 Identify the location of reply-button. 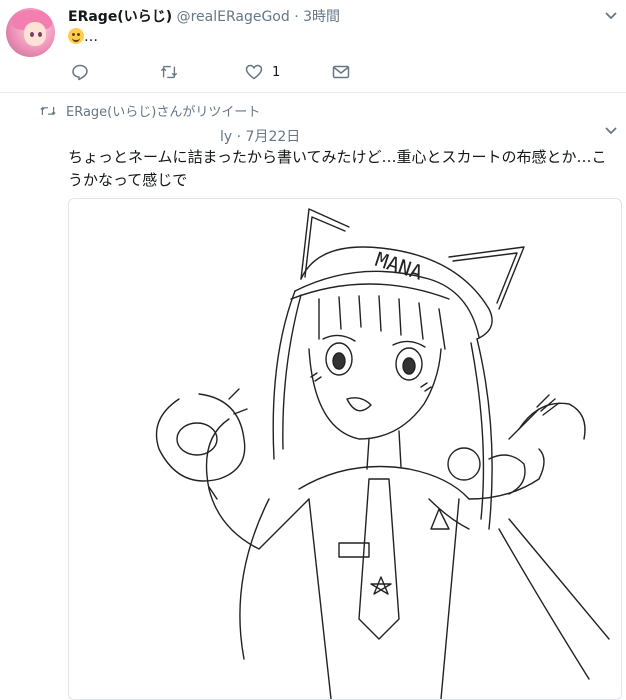
(80, 72).